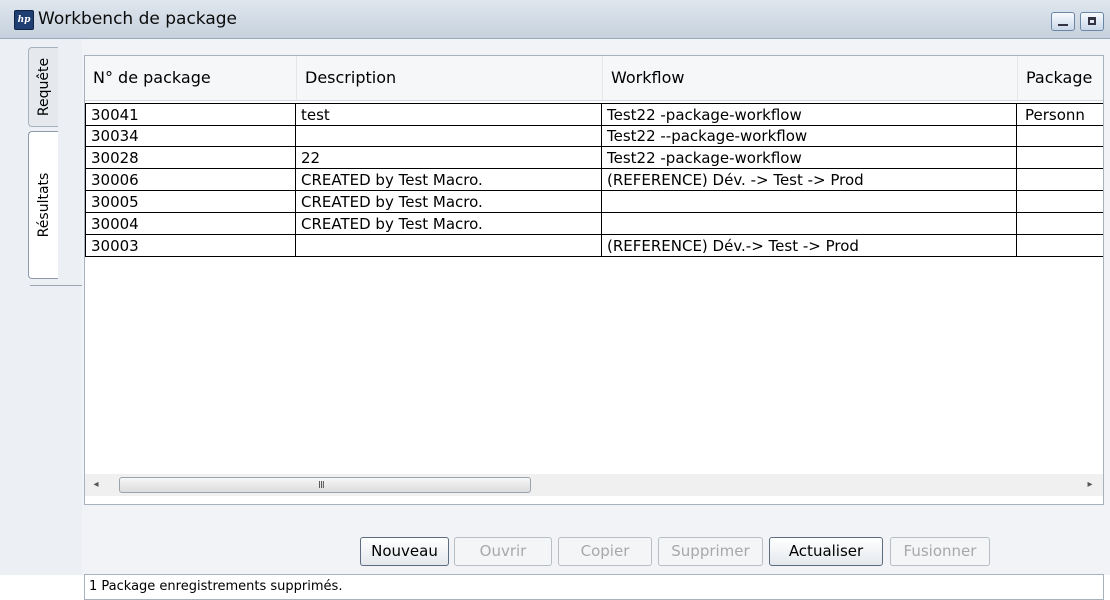  I want to click on cell-package: Personn, so click(1060, 114).